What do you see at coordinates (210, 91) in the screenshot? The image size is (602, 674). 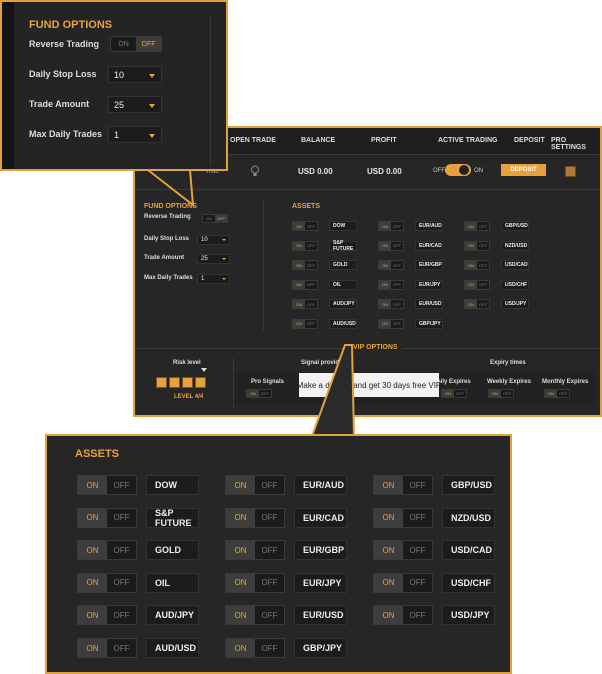 I see `fund-divider` at bounding box center [210, 91].